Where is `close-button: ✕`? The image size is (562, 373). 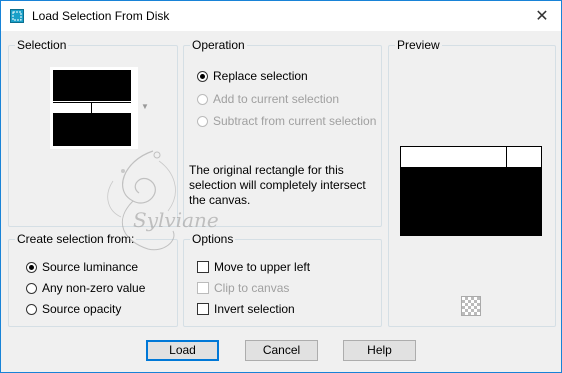 close-button: ✕ is located at coordinates (542, 16).